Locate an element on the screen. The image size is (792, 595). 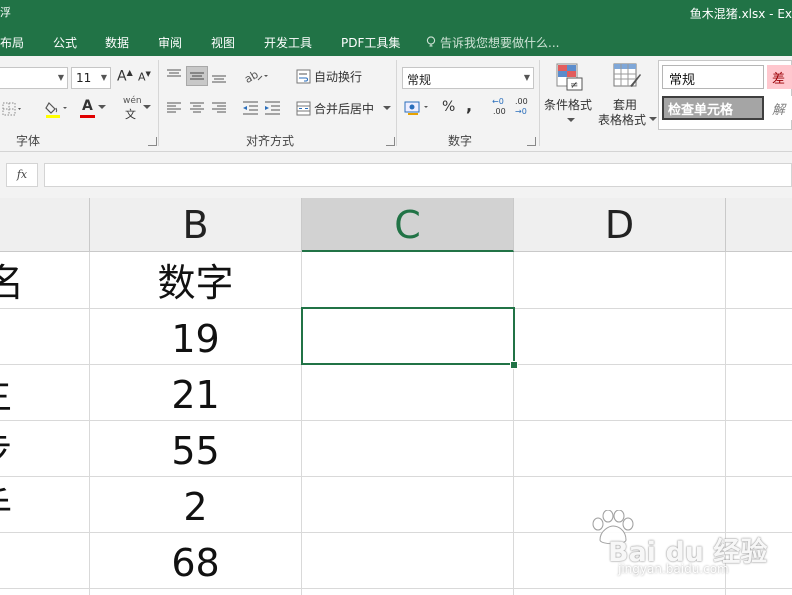
number-format-value: 常规 is located at coordinates (419, 80).